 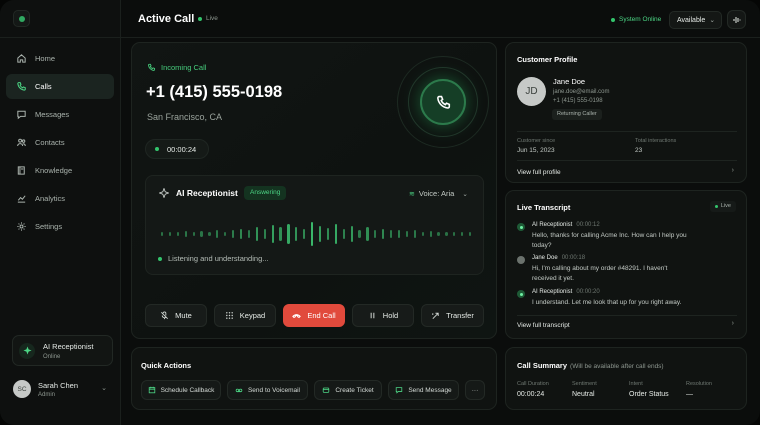 What do you see at coordinates (348, 390) in the screenshot?
I see `create-ticket-button: Create Ticket` at bounding box center [348, 390].